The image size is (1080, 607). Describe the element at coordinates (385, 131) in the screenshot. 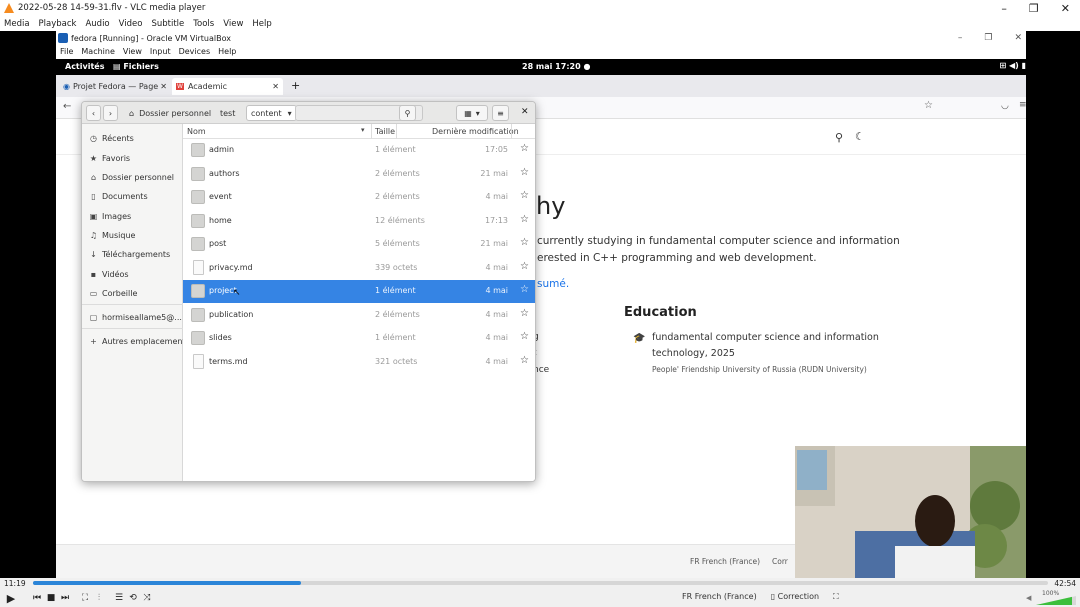

I see `column-size: Taille` at that location.